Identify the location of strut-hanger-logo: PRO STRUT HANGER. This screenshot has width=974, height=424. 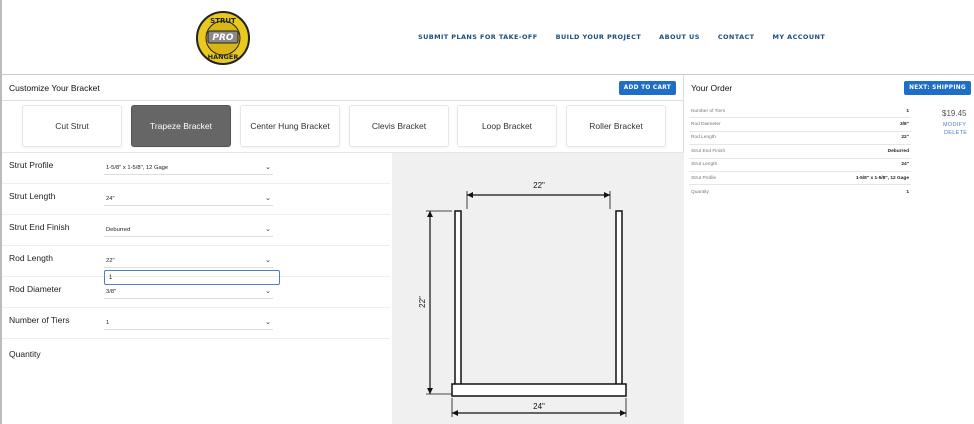
(223, 38).